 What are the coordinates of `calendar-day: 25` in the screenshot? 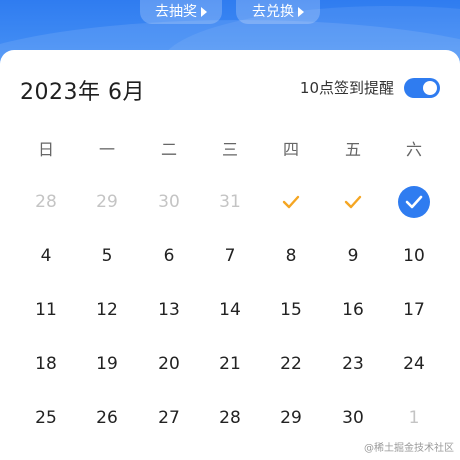 It's located at (46, 418).